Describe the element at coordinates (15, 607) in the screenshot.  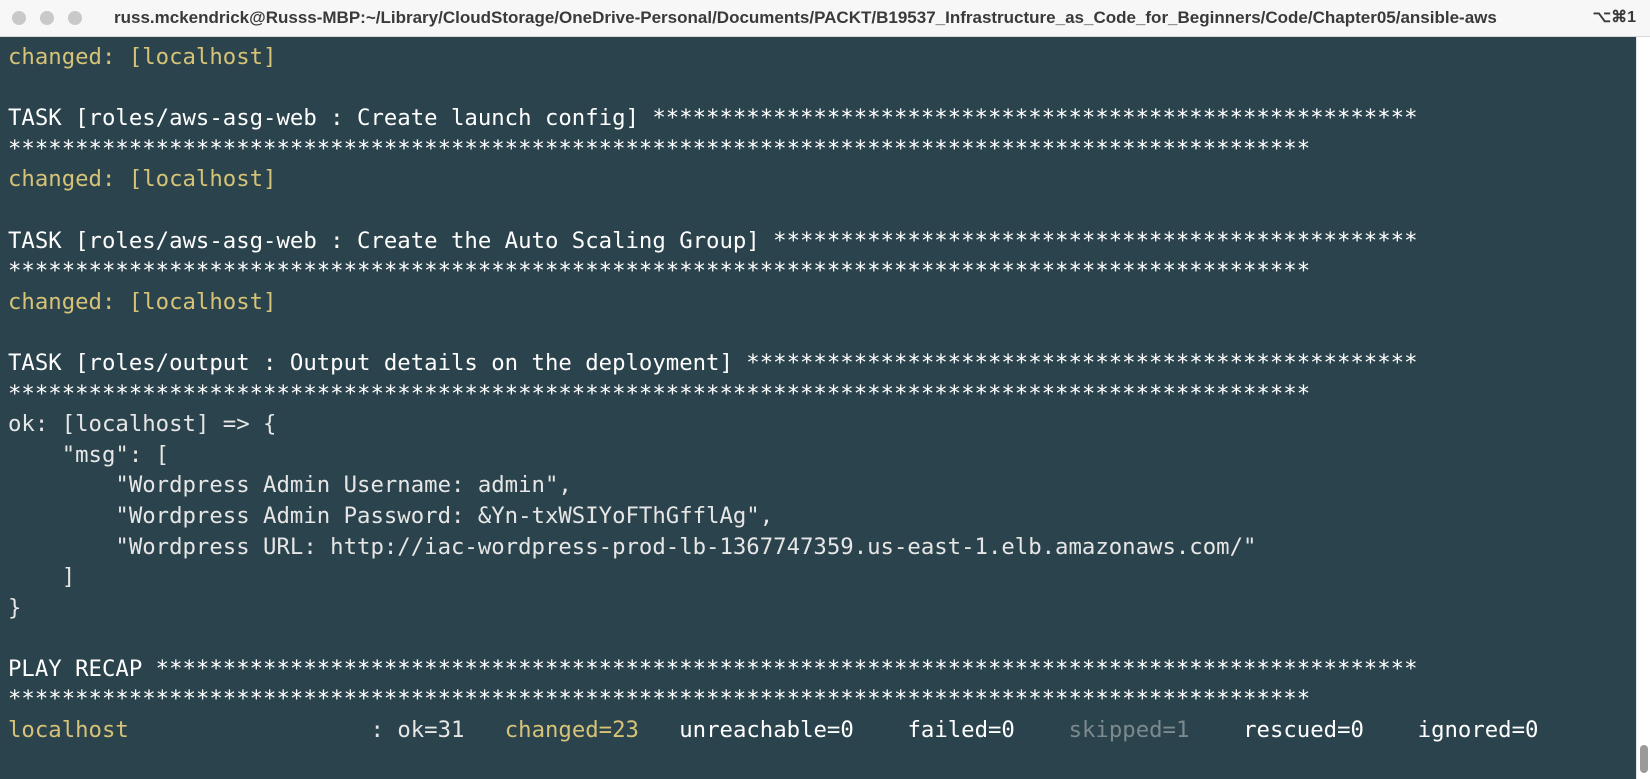
I see `terminal-line: }` at that location.